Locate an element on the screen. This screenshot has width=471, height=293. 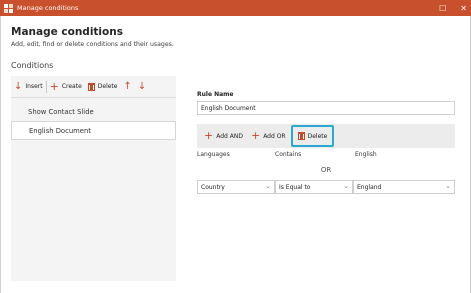
conditions-section-label: Conditions is located at coordinates (32, 65).